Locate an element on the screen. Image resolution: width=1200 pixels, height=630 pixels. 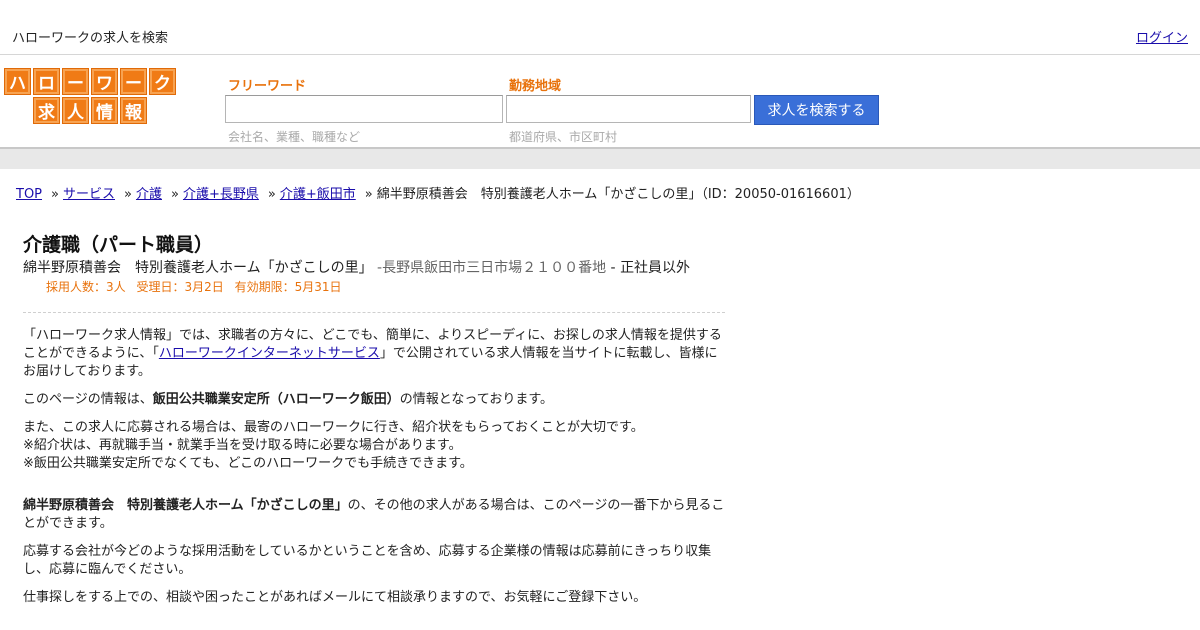
breadcrumb-service: サービス is located at coordinates (89, 194).